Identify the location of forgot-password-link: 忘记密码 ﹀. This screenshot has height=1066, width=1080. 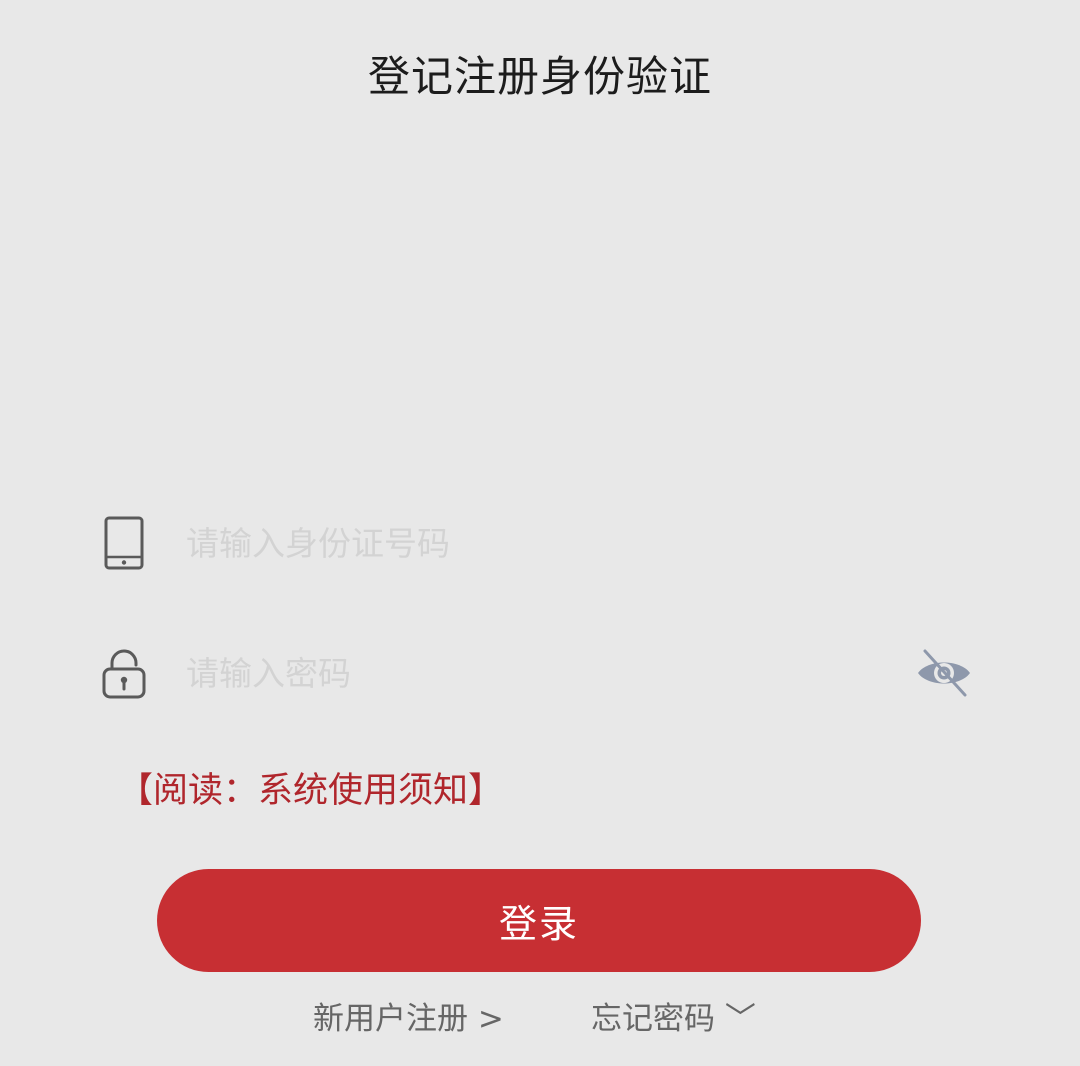
(673, 1019).